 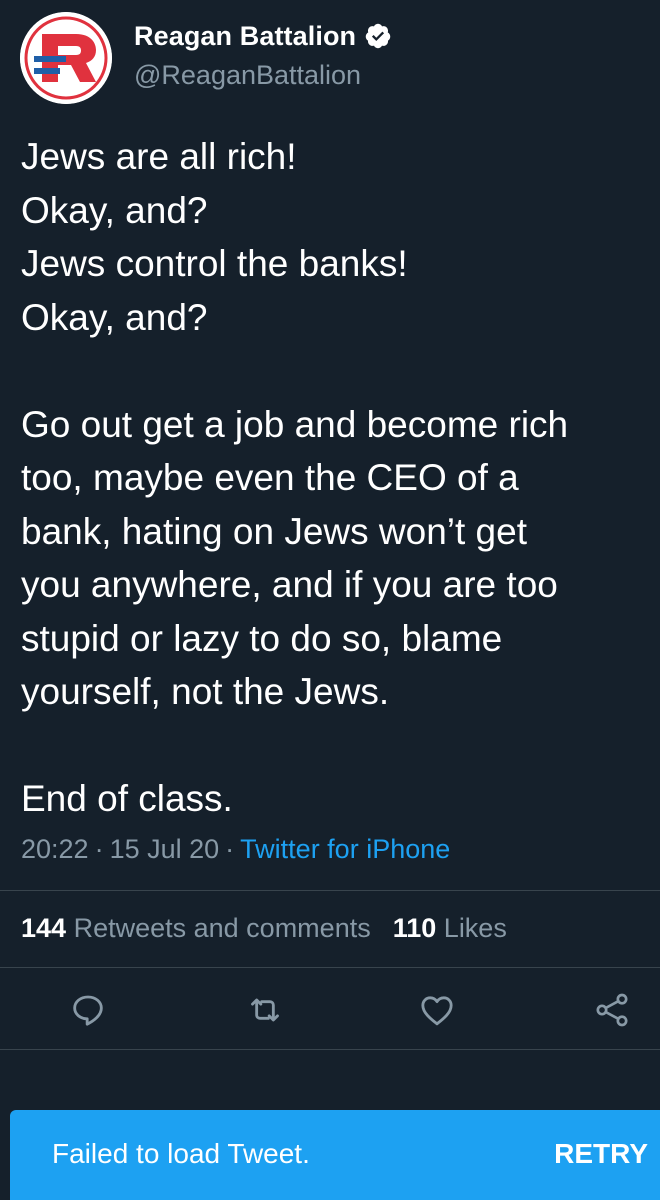 I want to click on reply-button, so click(x=88, y=1010).